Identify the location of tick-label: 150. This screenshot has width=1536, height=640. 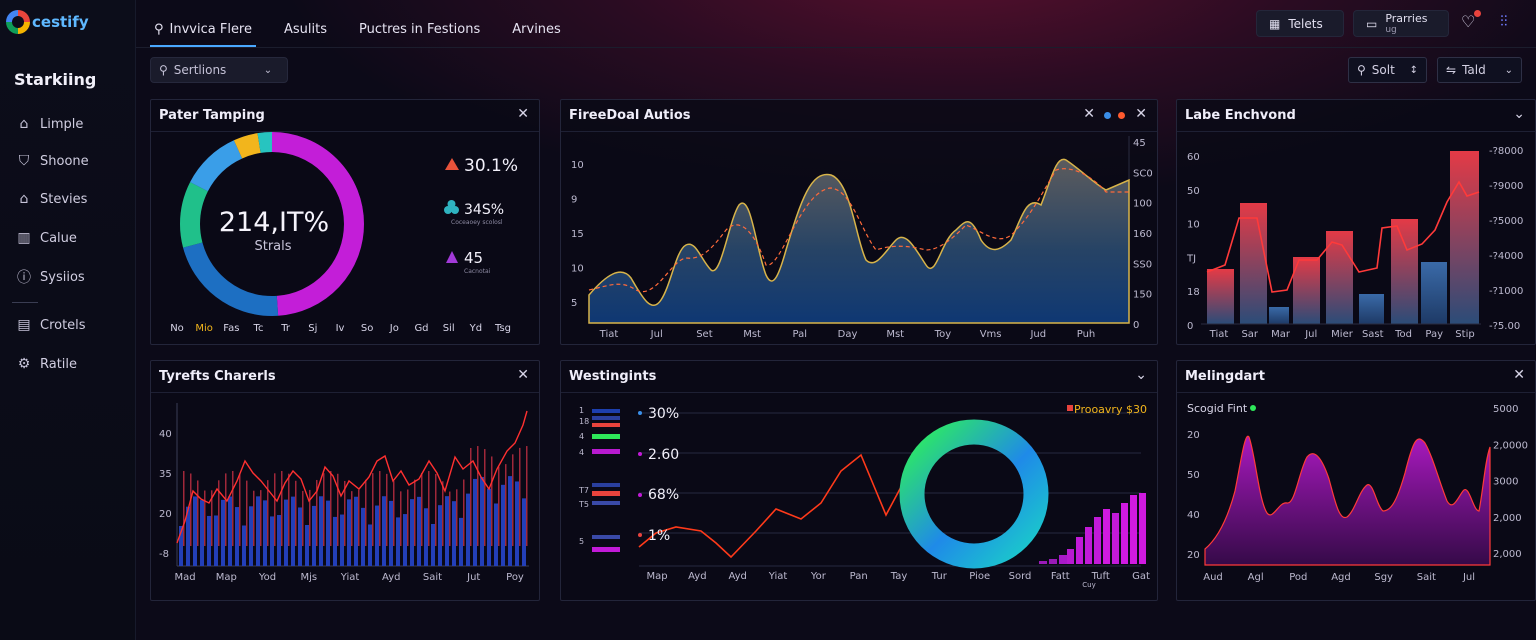
(1142, 295).